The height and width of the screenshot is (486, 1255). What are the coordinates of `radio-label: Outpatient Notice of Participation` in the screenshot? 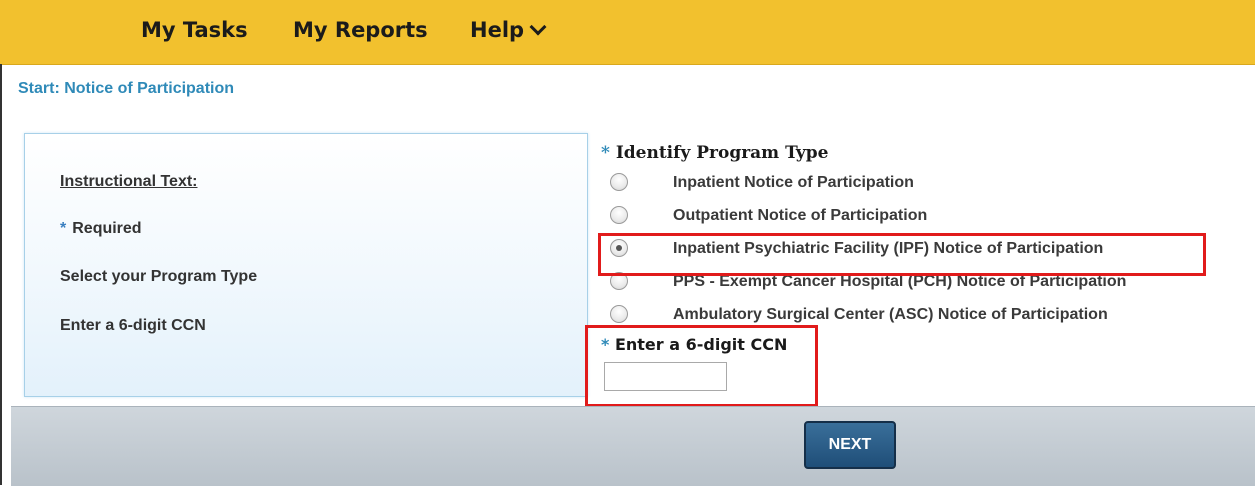 It's located at (800, 215).